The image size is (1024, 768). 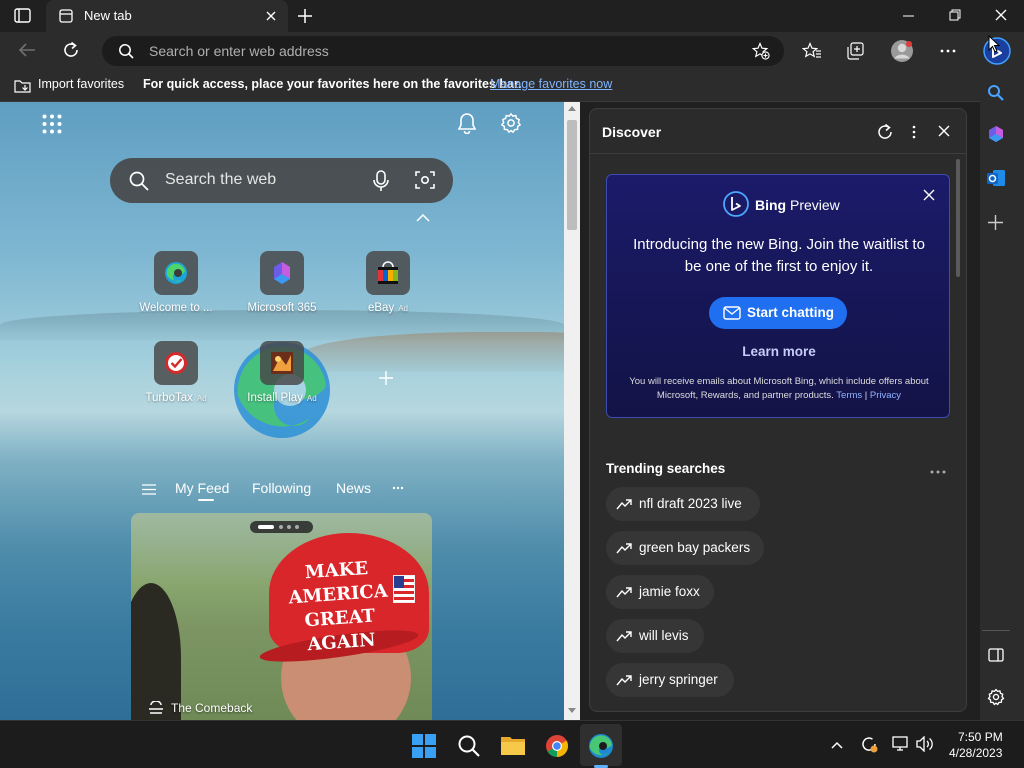 I want to click on edge-taskbar-icon, so click(x=601, y=746).